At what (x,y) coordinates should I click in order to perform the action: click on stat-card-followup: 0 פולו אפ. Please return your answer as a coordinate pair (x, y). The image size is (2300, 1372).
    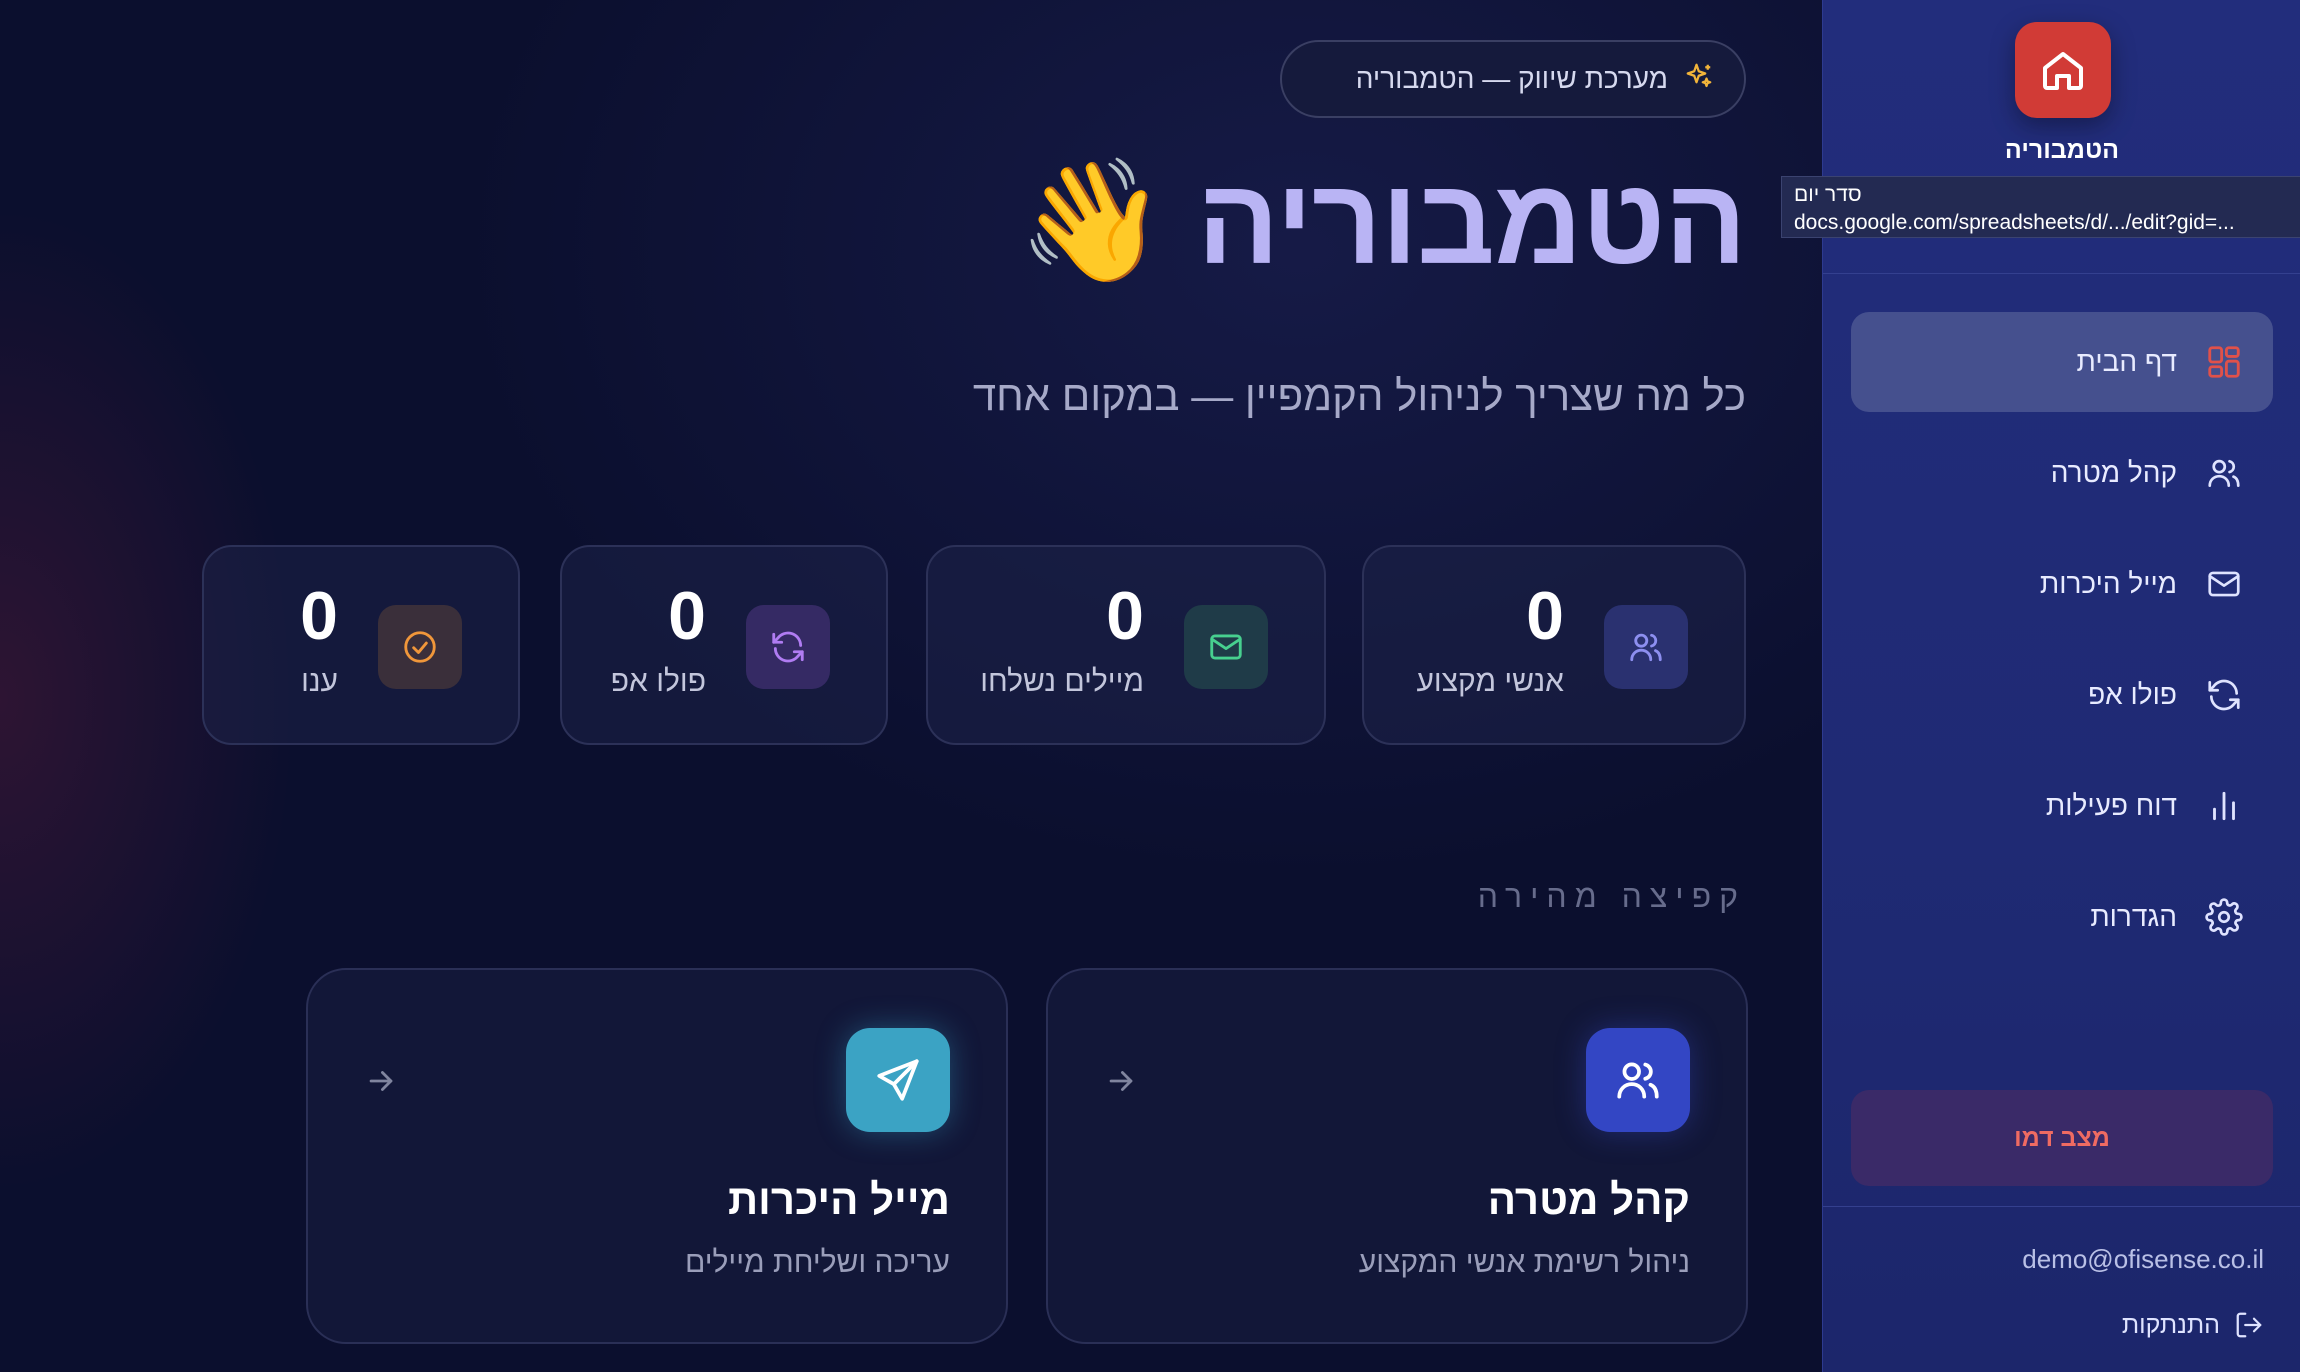
    Looking at the image, I should click on (724, 645).